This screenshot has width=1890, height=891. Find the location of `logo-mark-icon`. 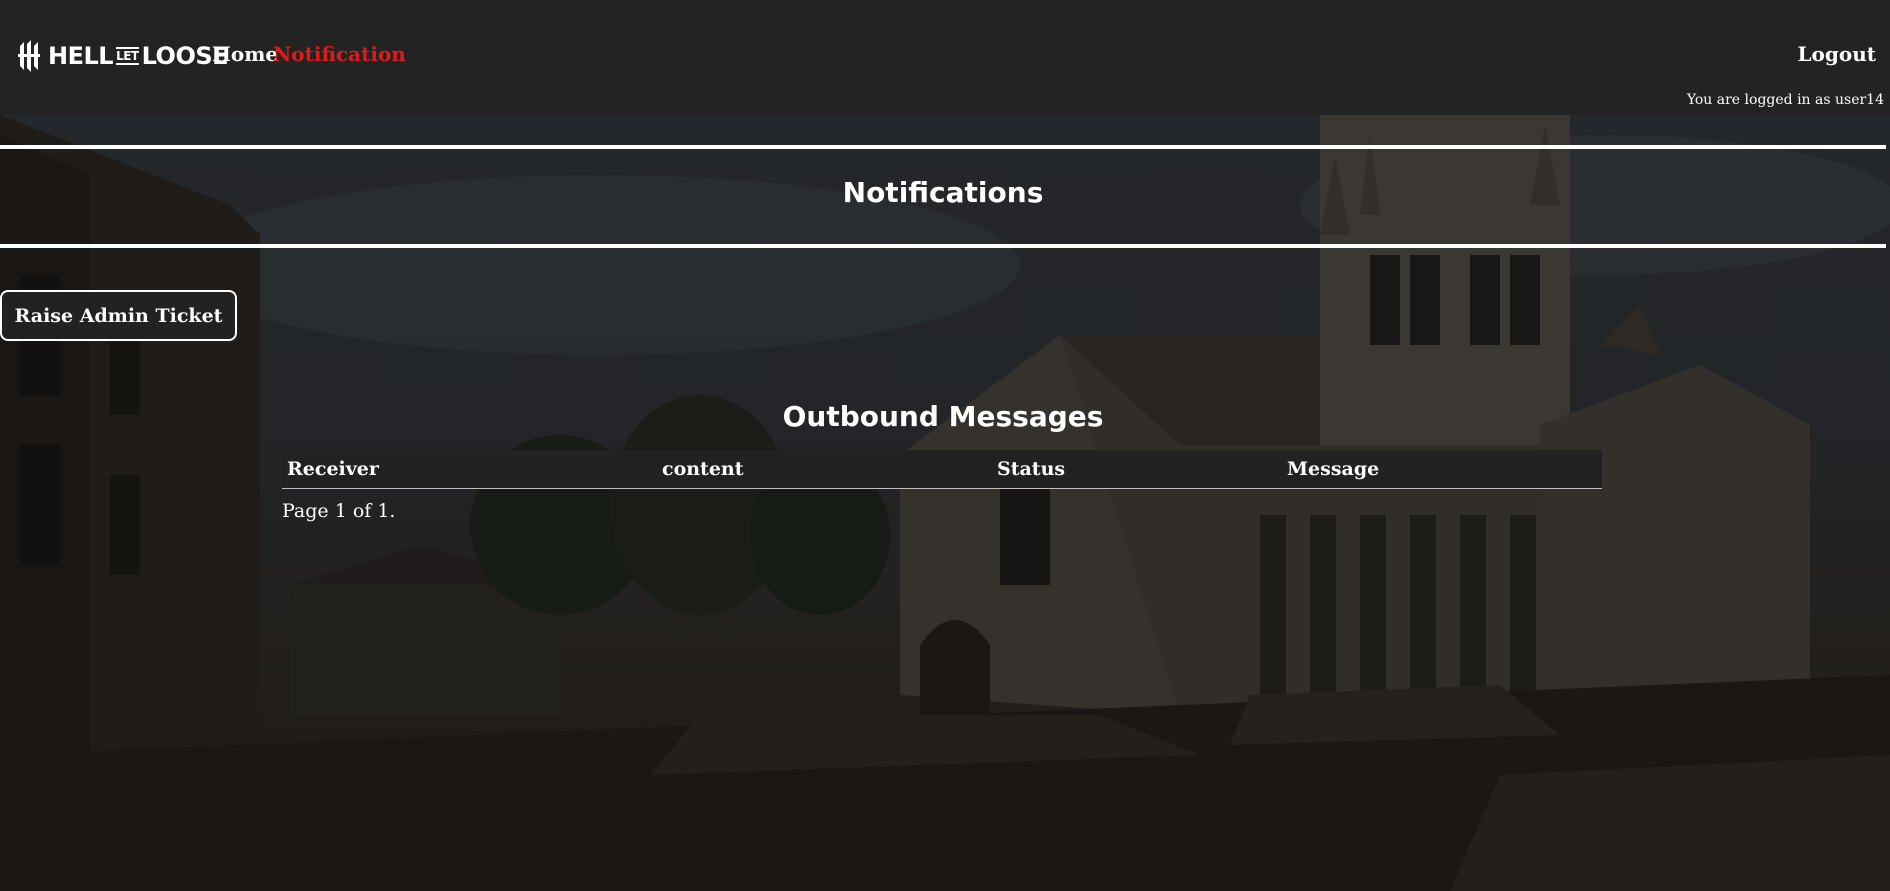

logo-mark-icon is located at coordinates (29, 56).